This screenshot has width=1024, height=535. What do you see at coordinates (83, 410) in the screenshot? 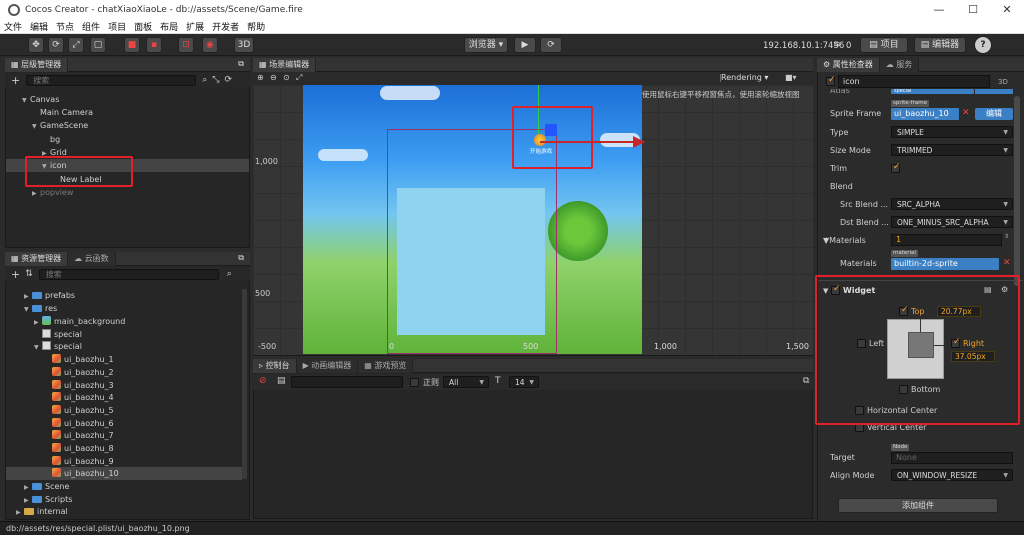
I see `asset-sprite: ui_baozhu_5` at bounding box center [83, 410].